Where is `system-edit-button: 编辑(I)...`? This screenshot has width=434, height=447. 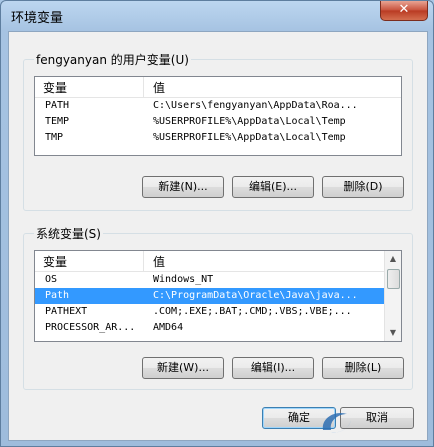 system-edit-button: 编辑(I)... is located at coordinates (273, 368).